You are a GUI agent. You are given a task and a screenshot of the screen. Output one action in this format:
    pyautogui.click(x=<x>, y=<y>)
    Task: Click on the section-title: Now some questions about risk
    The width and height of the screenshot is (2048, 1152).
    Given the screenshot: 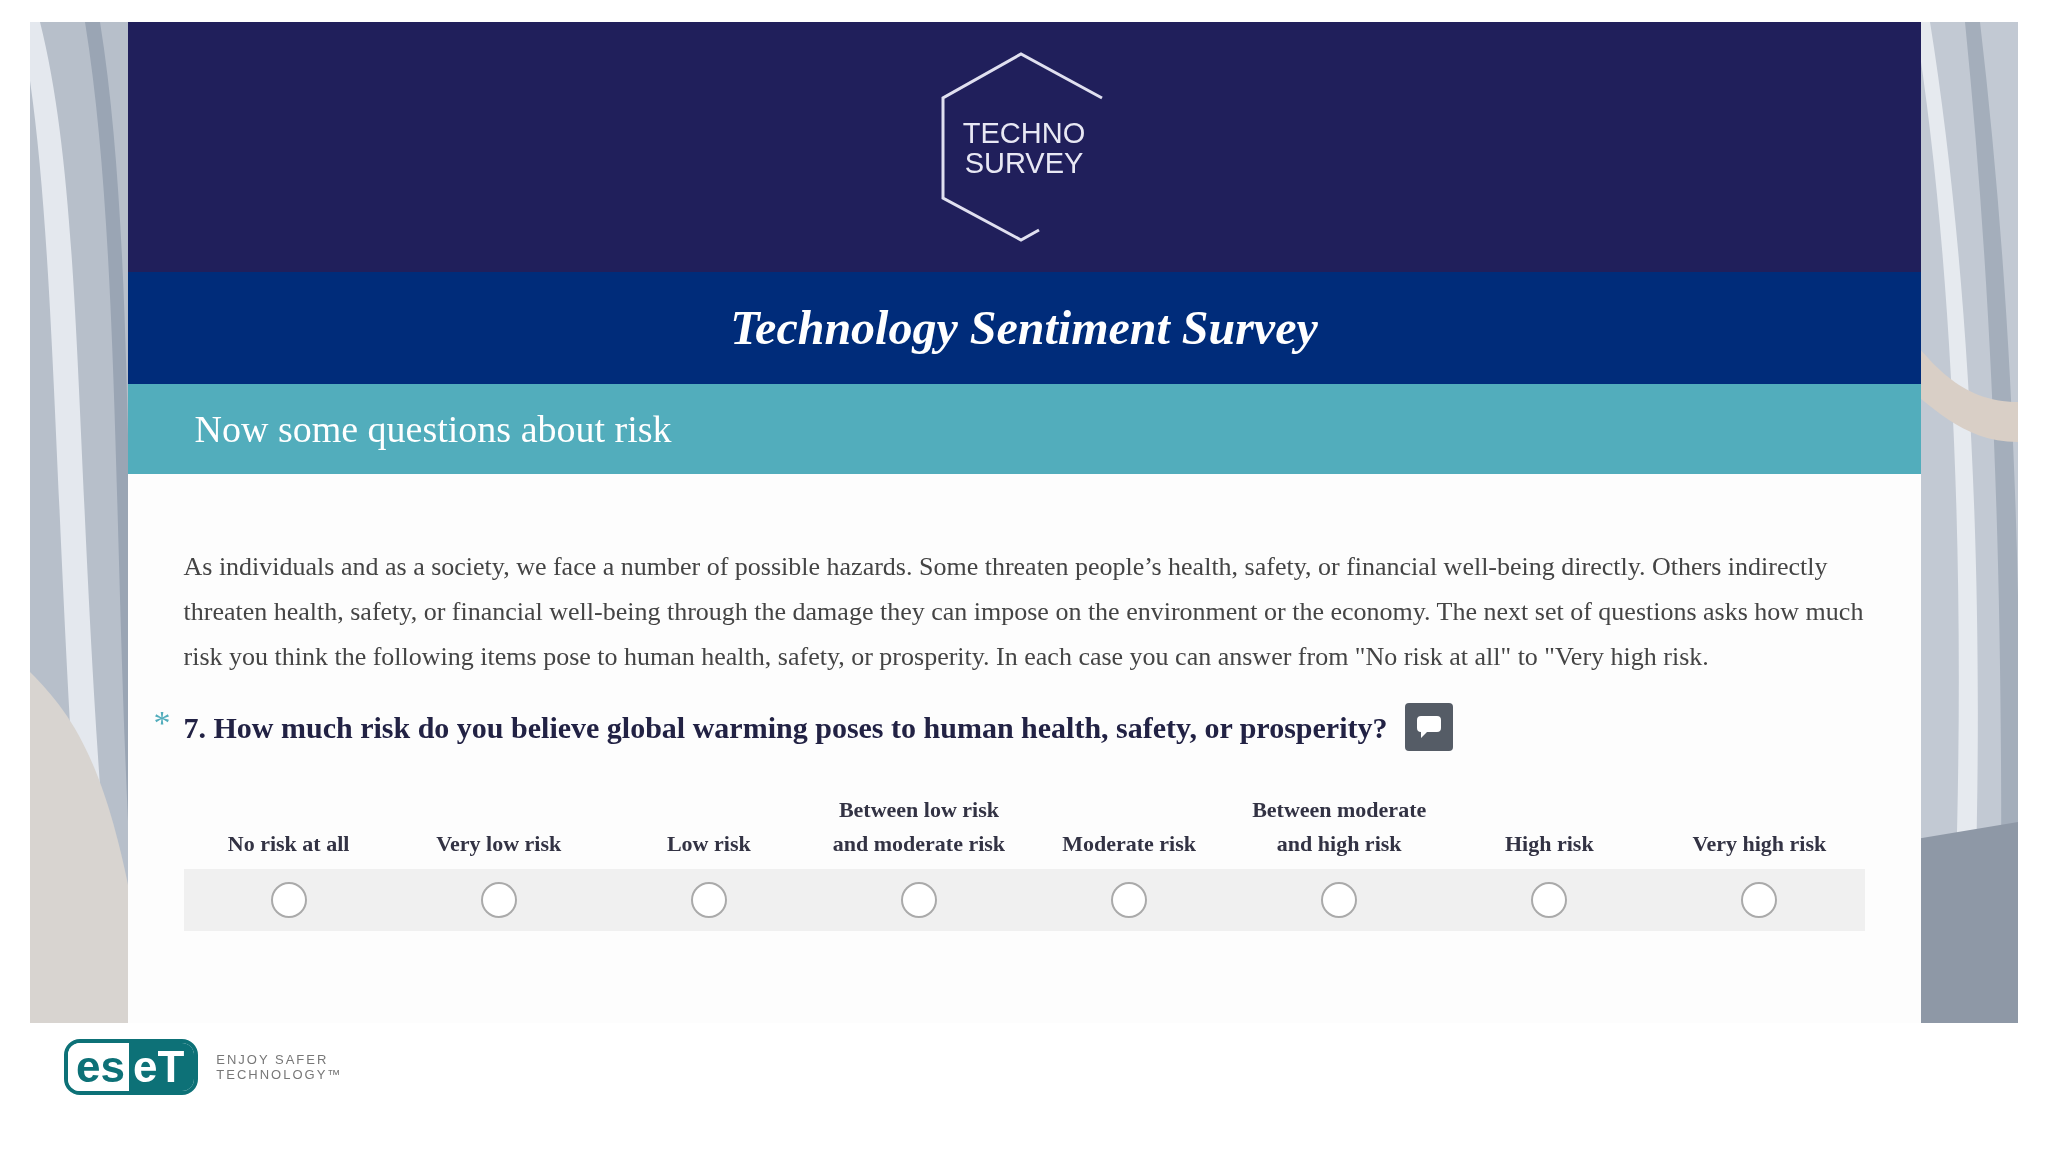 What is the action you would take?
    pyautogui.click(x=433, y=429)
    